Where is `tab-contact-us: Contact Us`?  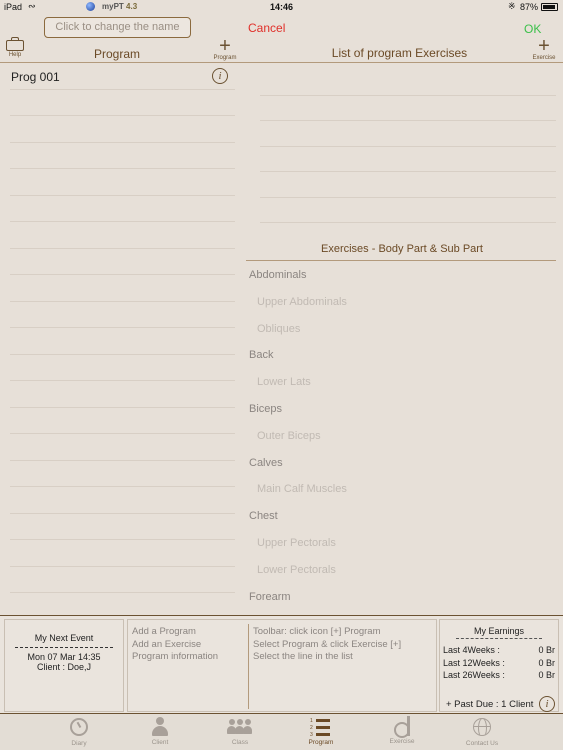 tab-contact-us: Contact Us is located at coordinates (482, 731).